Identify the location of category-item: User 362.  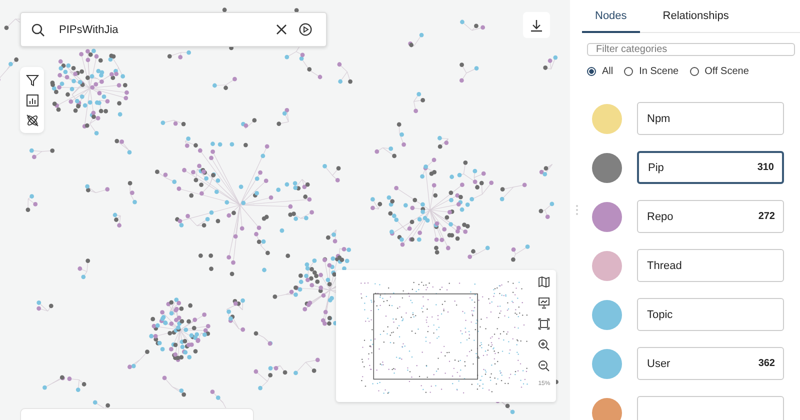
(710, 363).